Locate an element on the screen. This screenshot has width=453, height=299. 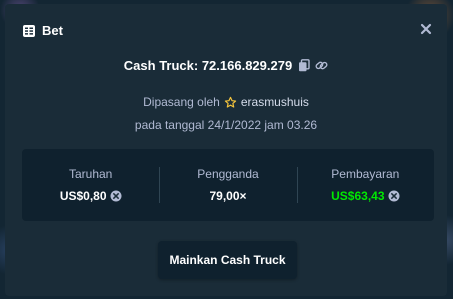
multiplier-stat: Pengganda 79,00× is located at coordinates (227, 185).